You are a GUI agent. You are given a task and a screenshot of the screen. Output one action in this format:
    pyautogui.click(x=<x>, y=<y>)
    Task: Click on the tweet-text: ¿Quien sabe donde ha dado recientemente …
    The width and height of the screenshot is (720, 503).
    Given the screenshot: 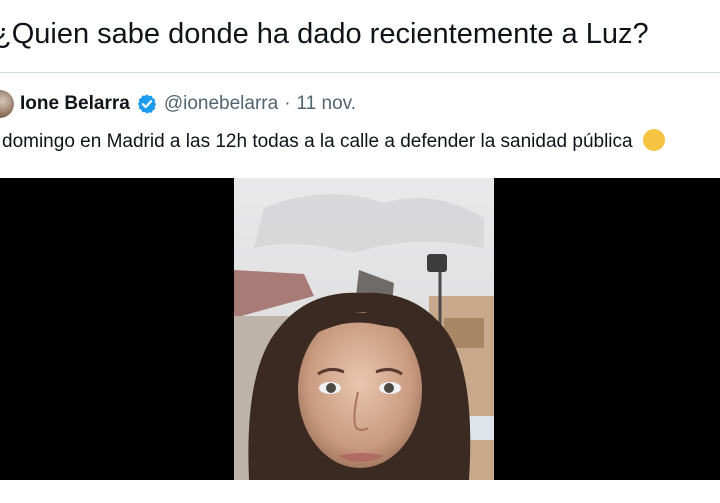 What is the action you would take?
    pyautogui.click(x=324, y=34)
    